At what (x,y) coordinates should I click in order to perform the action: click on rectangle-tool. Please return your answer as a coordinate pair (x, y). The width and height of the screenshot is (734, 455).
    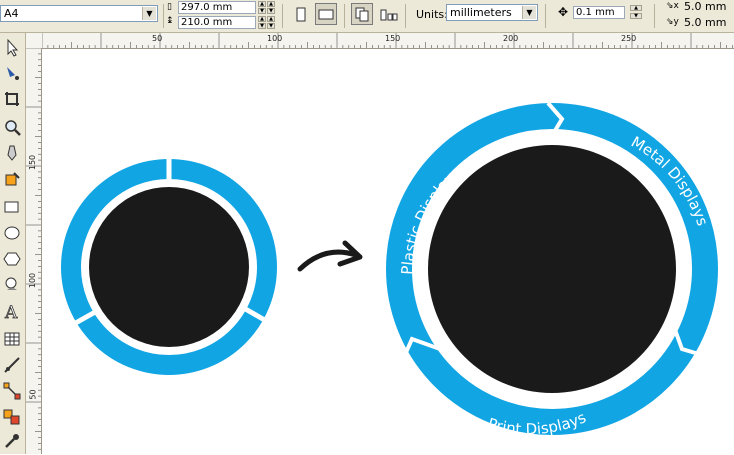
    Looking at the image, I should click on (12, 208).